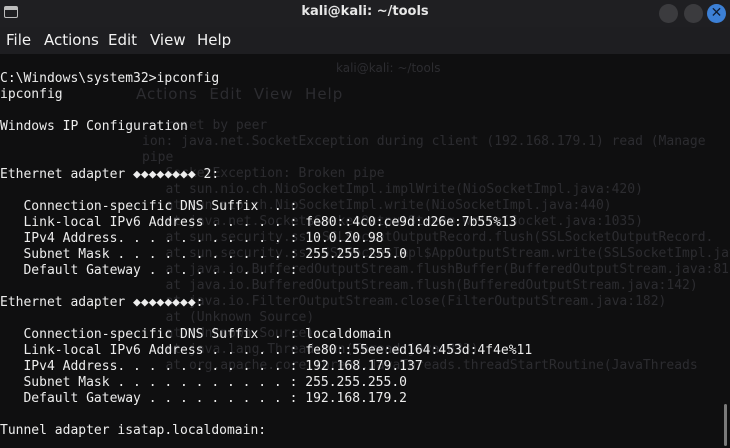  Describe the element at coordinates (168, 40) in the screenshot. I see `menu-view: View` at that location.